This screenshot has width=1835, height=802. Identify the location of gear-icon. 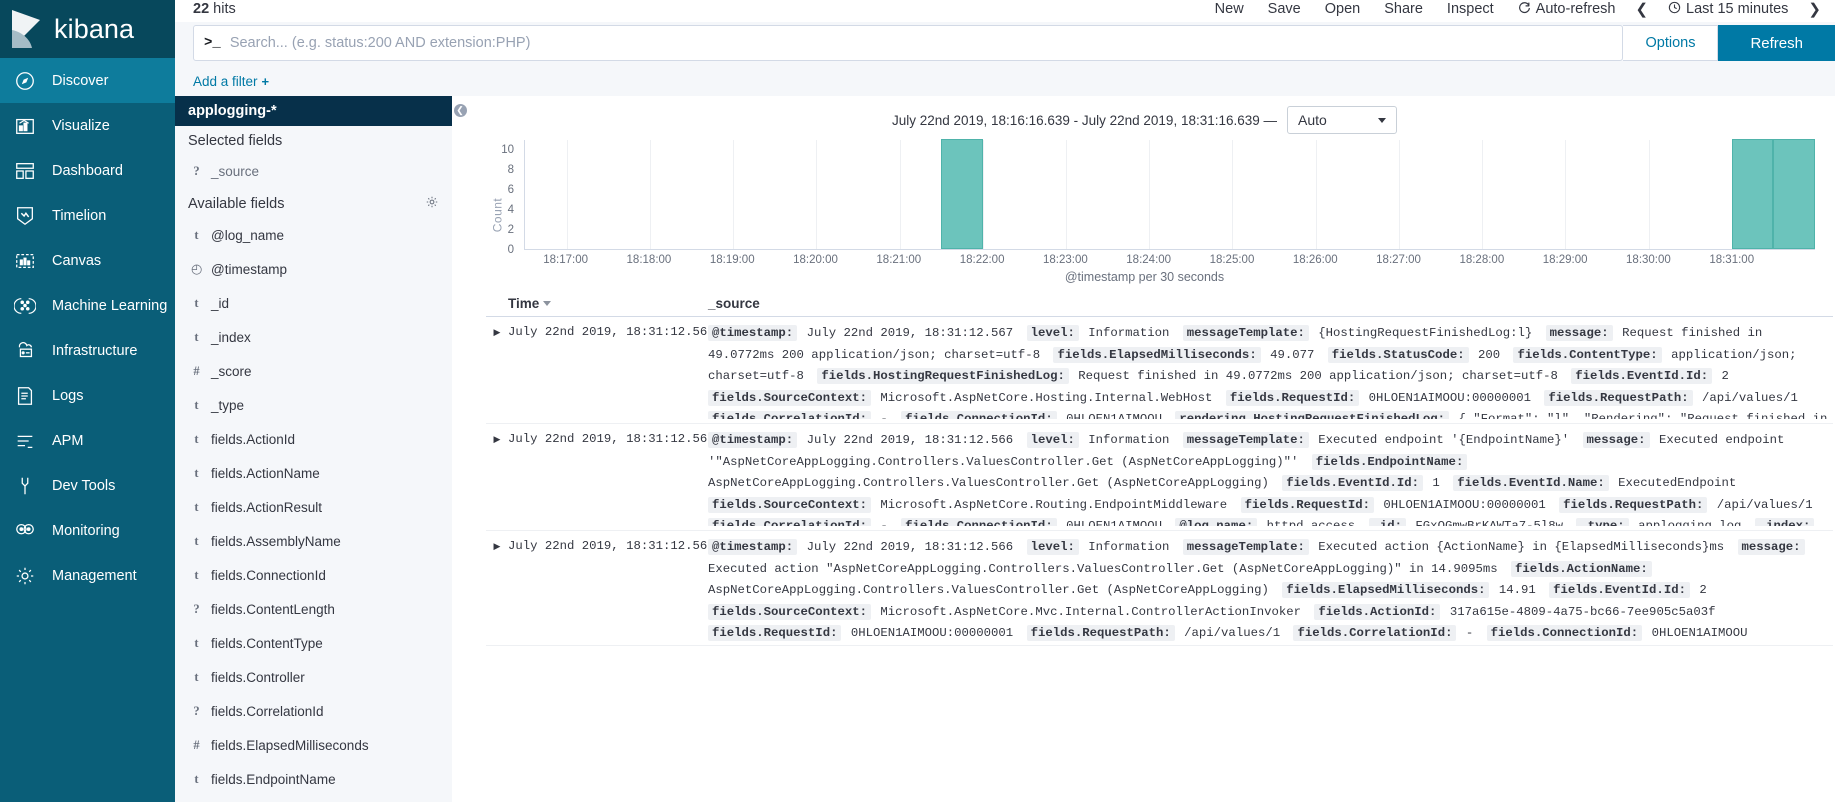
(25, 576).